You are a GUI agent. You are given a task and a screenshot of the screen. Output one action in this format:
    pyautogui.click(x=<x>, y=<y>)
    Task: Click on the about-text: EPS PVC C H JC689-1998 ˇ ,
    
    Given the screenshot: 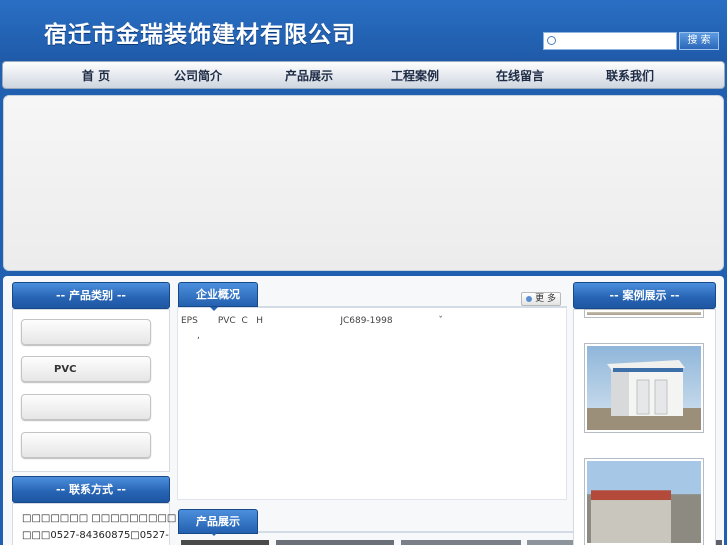 What is the action you would take?
    pyautogui.click(x=373, y=331)
    